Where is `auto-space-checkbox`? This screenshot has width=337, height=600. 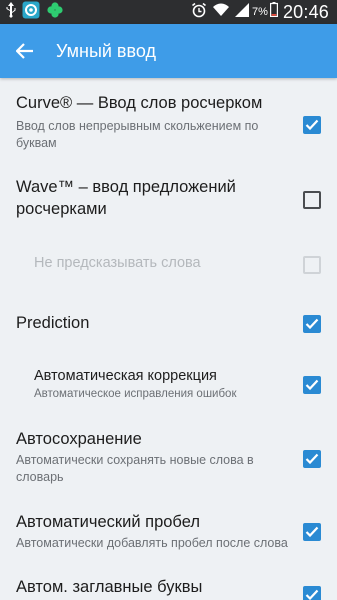 auto-space-checkbox is located at coordinates (312, 532).